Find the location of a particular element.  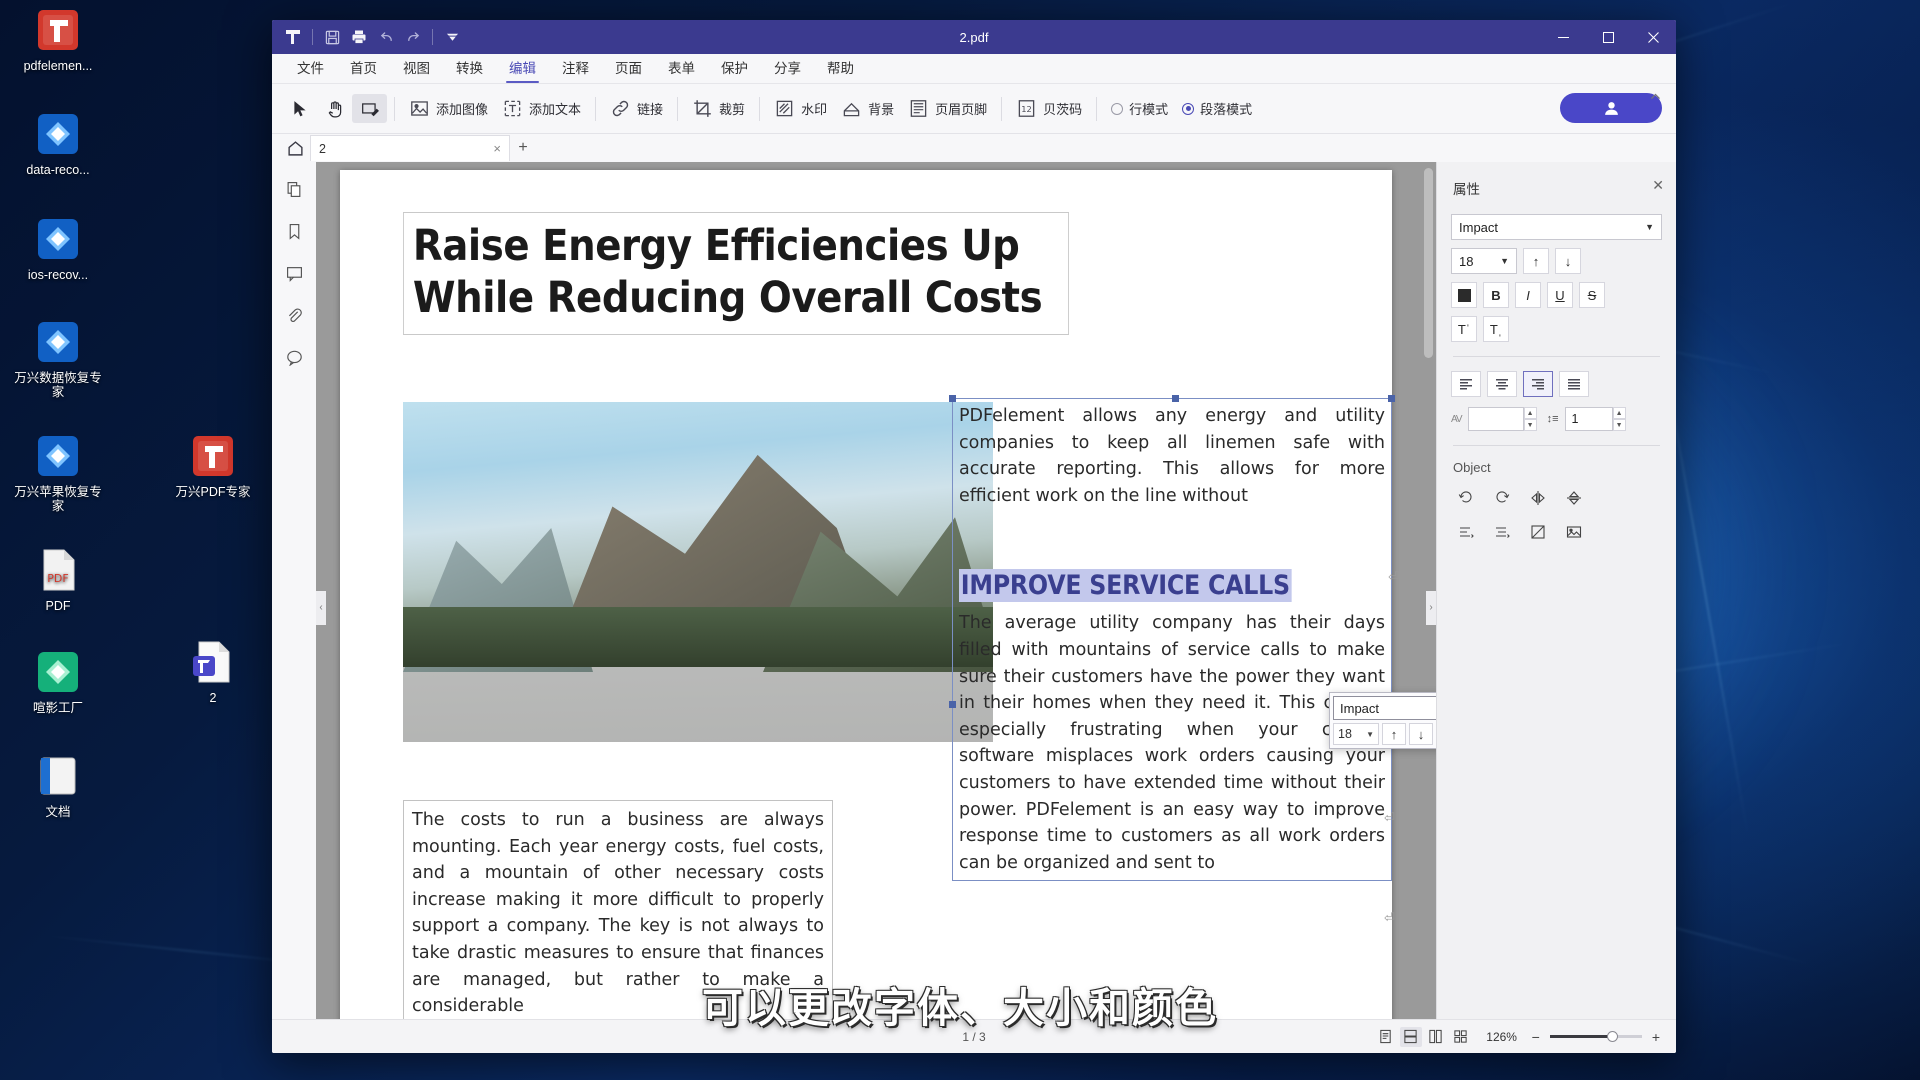

align-right-button is located at coordinates (1538, 384).